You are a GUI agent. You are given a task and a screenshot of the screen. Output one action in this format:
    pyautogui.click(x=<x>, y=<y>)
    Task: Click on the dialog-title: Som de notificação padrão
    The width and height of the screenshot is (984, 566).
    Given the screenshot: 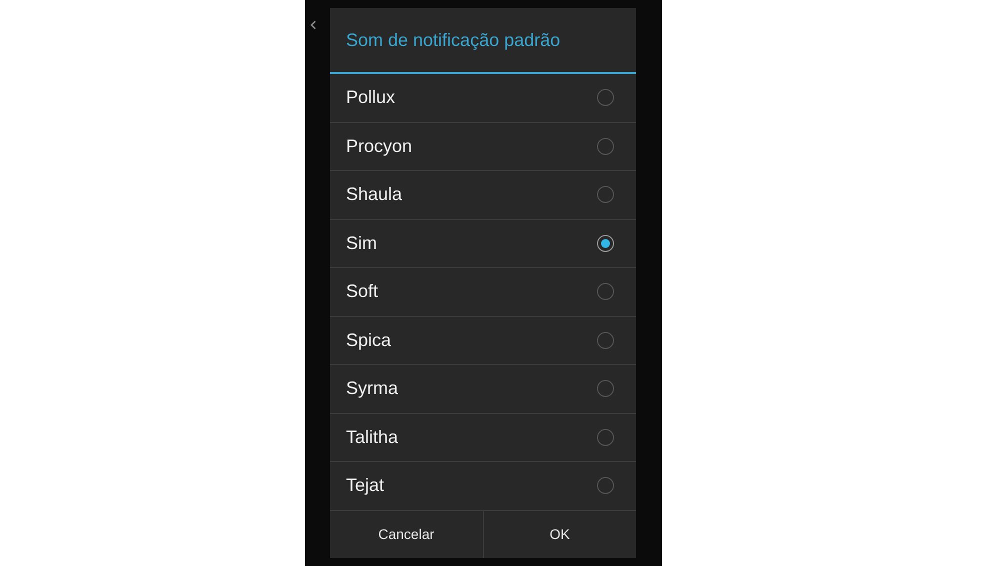 What is the action you would take?
    pyautogui.click(x=453, y=40)
    